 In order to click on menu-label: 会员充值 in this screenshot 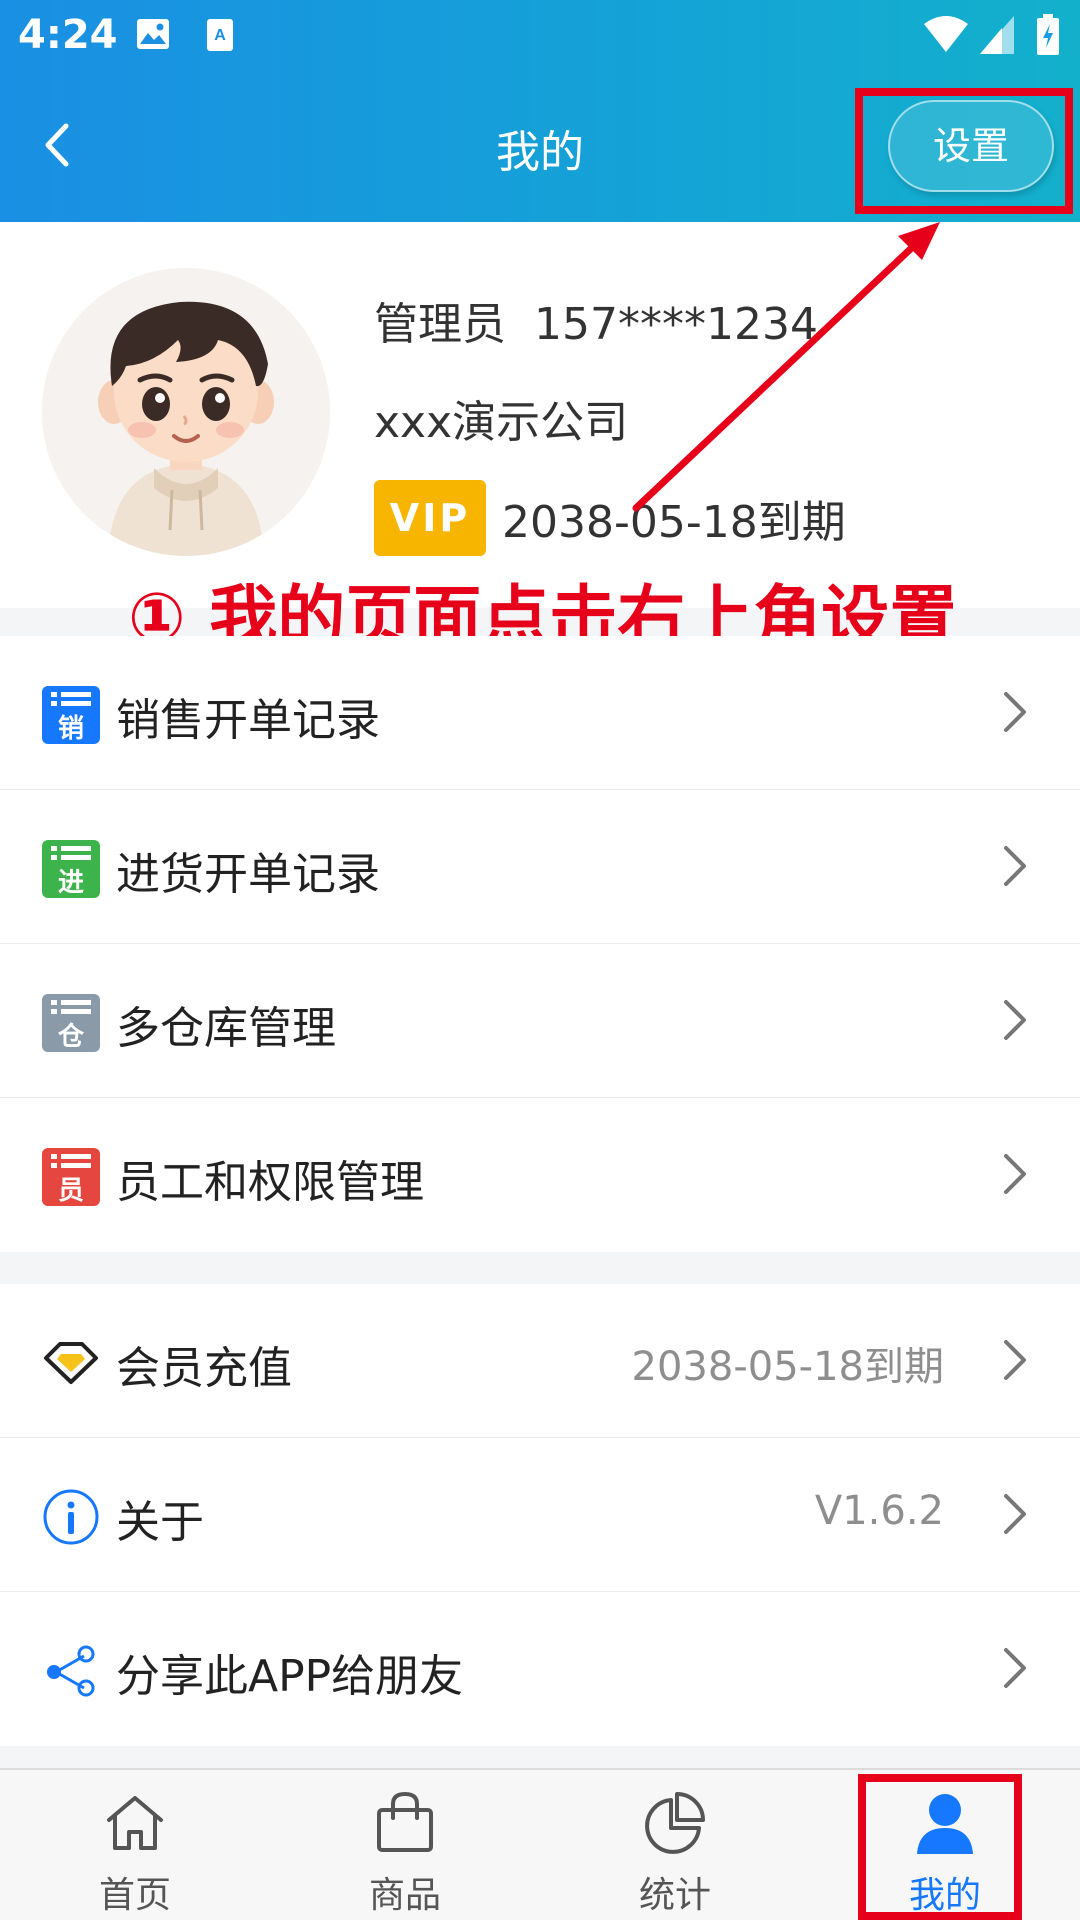, I will do `click(204, 1368)`.